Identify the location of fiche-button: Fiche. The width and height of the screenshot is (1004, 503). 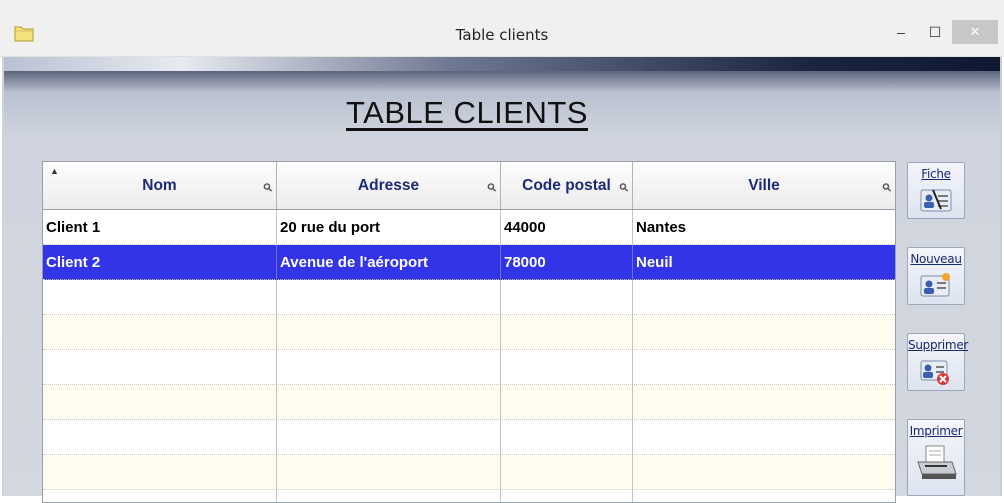
(936, 190).